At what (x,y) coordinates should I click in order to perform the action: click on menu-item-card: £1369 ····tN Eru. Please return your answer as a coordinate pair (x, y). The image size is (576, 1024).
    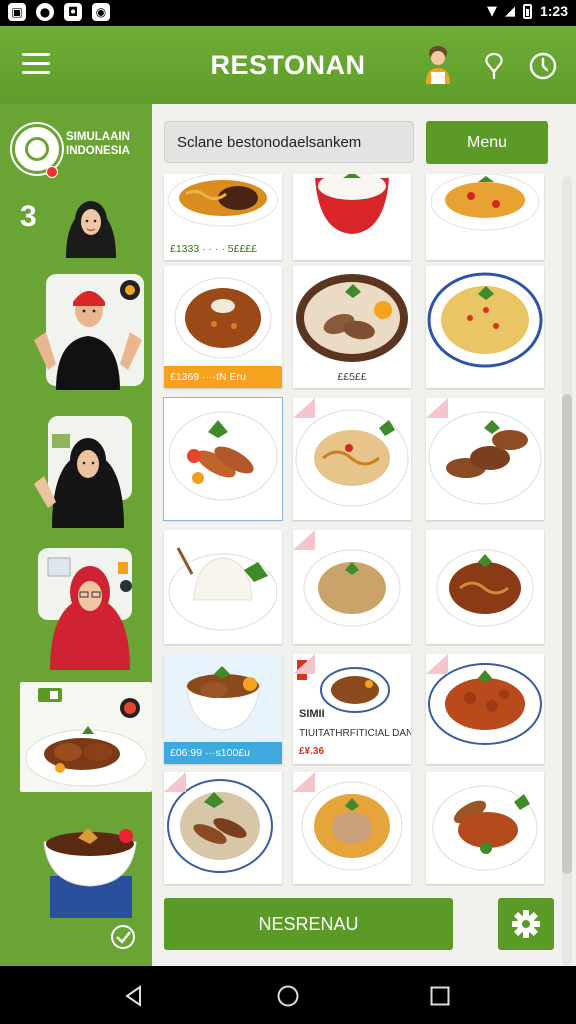
    Looking at the image, I should click on (223, 327).